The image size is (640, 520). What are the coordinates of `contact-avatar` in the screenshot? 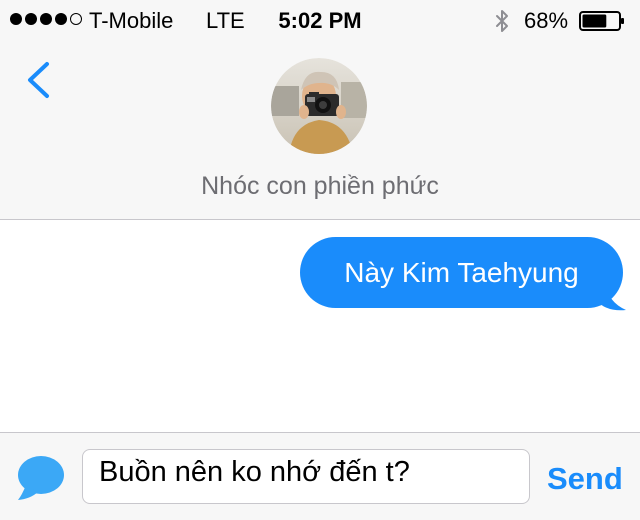 It's located at (319, 106).